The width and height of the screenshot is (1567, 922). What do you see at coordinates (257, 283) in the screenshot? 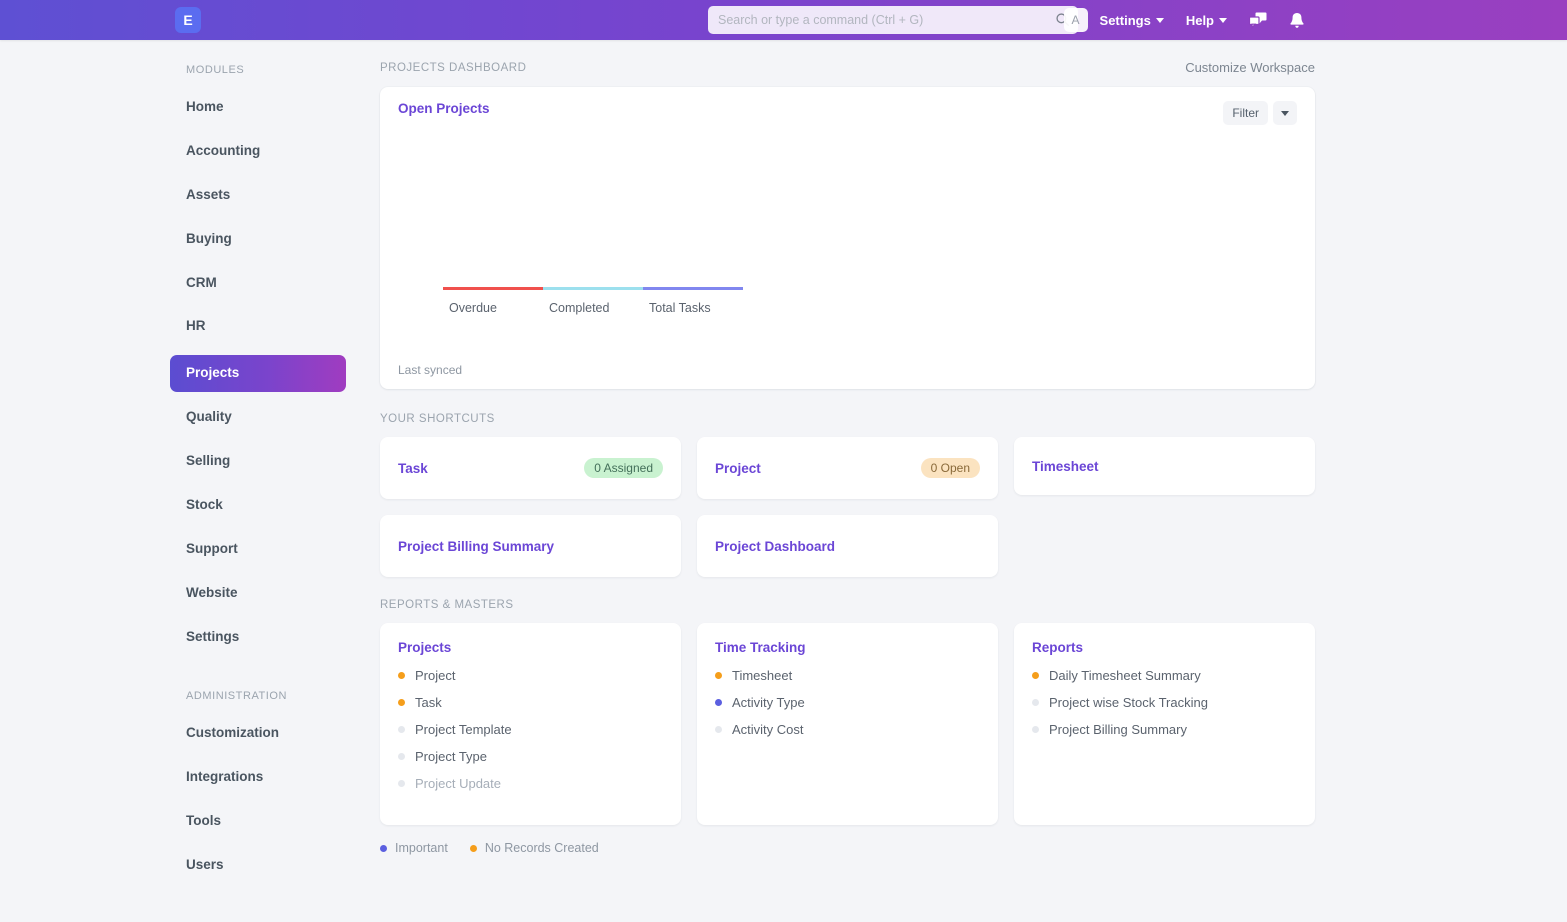
I see `sidebar-item-crm: CRM` at bounding box center [257, 283].